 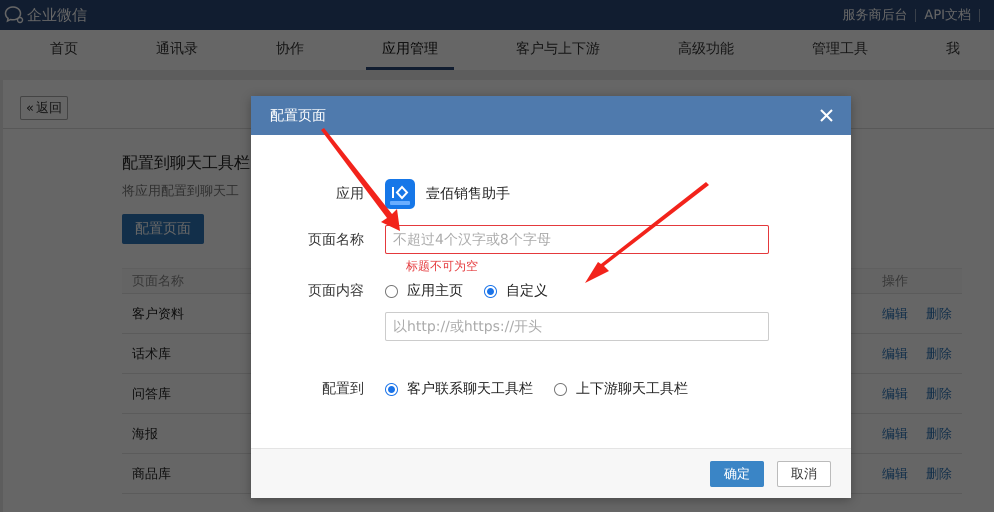 What do you see at coordinates (350, 194) in the screenshot?
I see `field-label: 应用` at bounding box center [350, 194].